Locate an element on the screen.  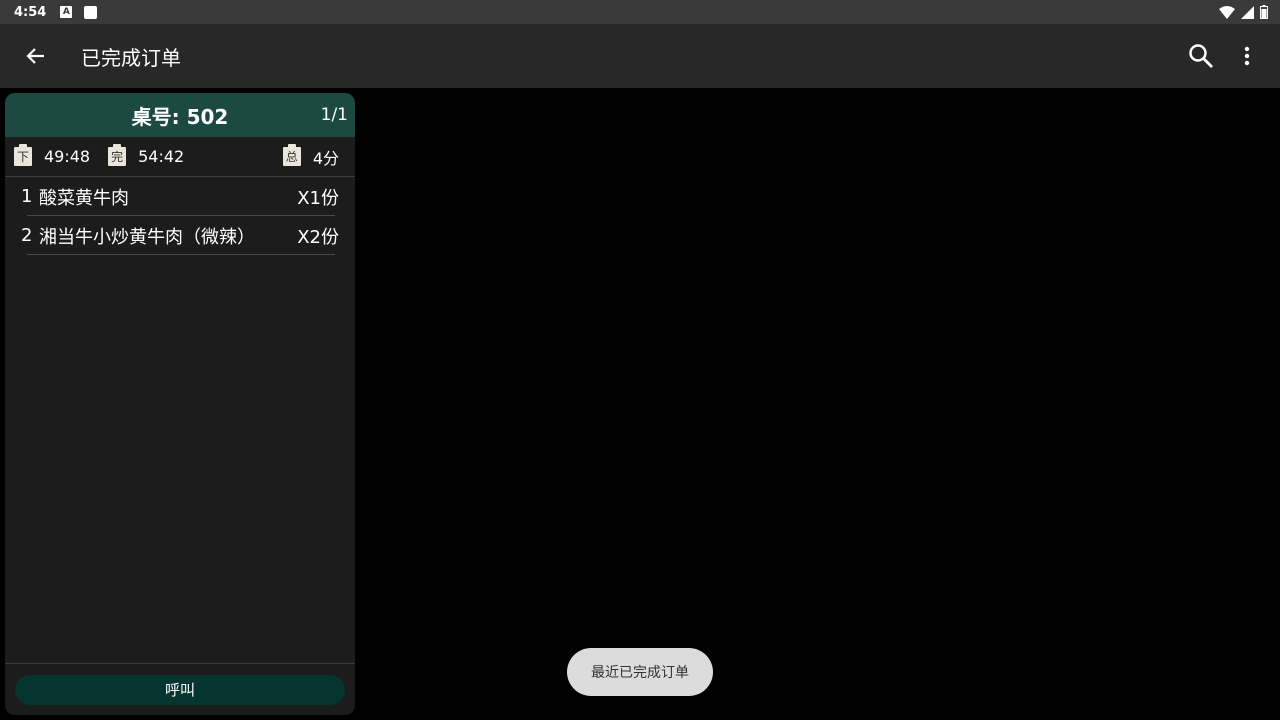
dish-name: 湘当牛小炒黄牛肉（微辣） is located at coordinates (147, 237).